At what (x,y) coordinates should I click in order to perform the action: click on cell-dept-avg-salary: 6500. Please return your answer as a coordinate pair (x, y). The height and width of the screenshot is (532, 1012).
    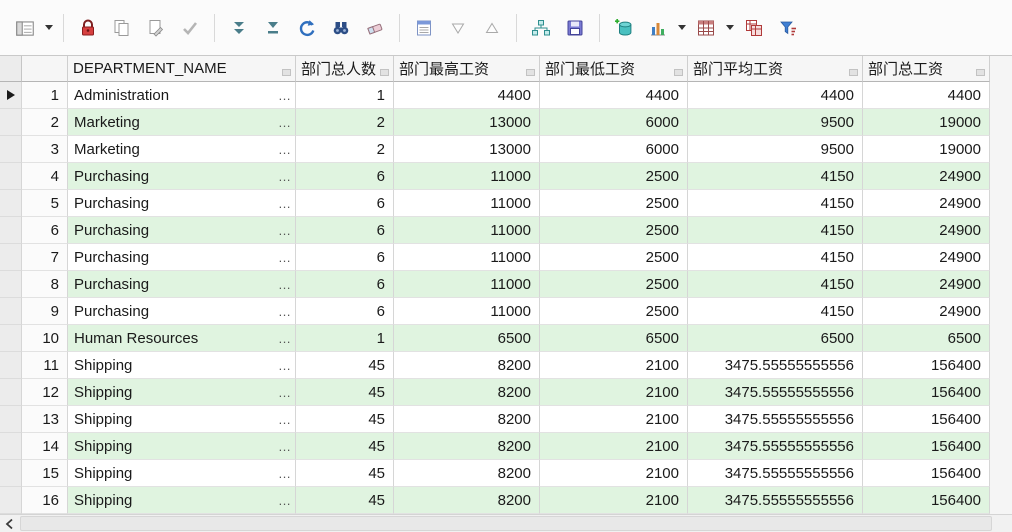
    Looking at the image, I should click on (775, 338).